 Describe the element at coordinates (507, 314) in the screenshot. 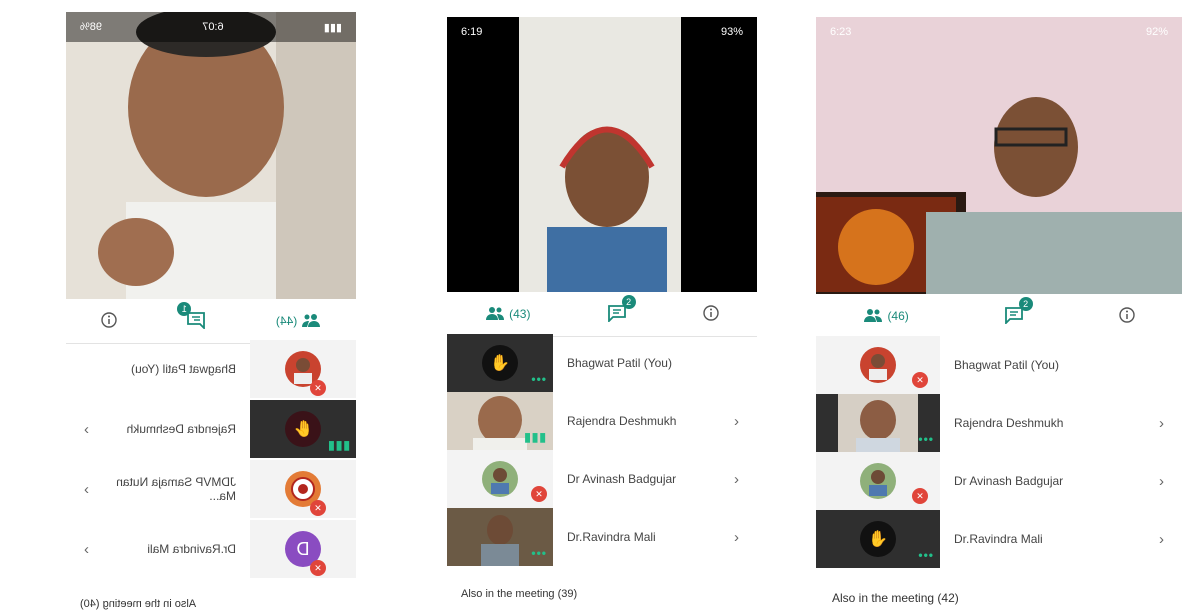

I see `tab-participants: (43)` at that location.